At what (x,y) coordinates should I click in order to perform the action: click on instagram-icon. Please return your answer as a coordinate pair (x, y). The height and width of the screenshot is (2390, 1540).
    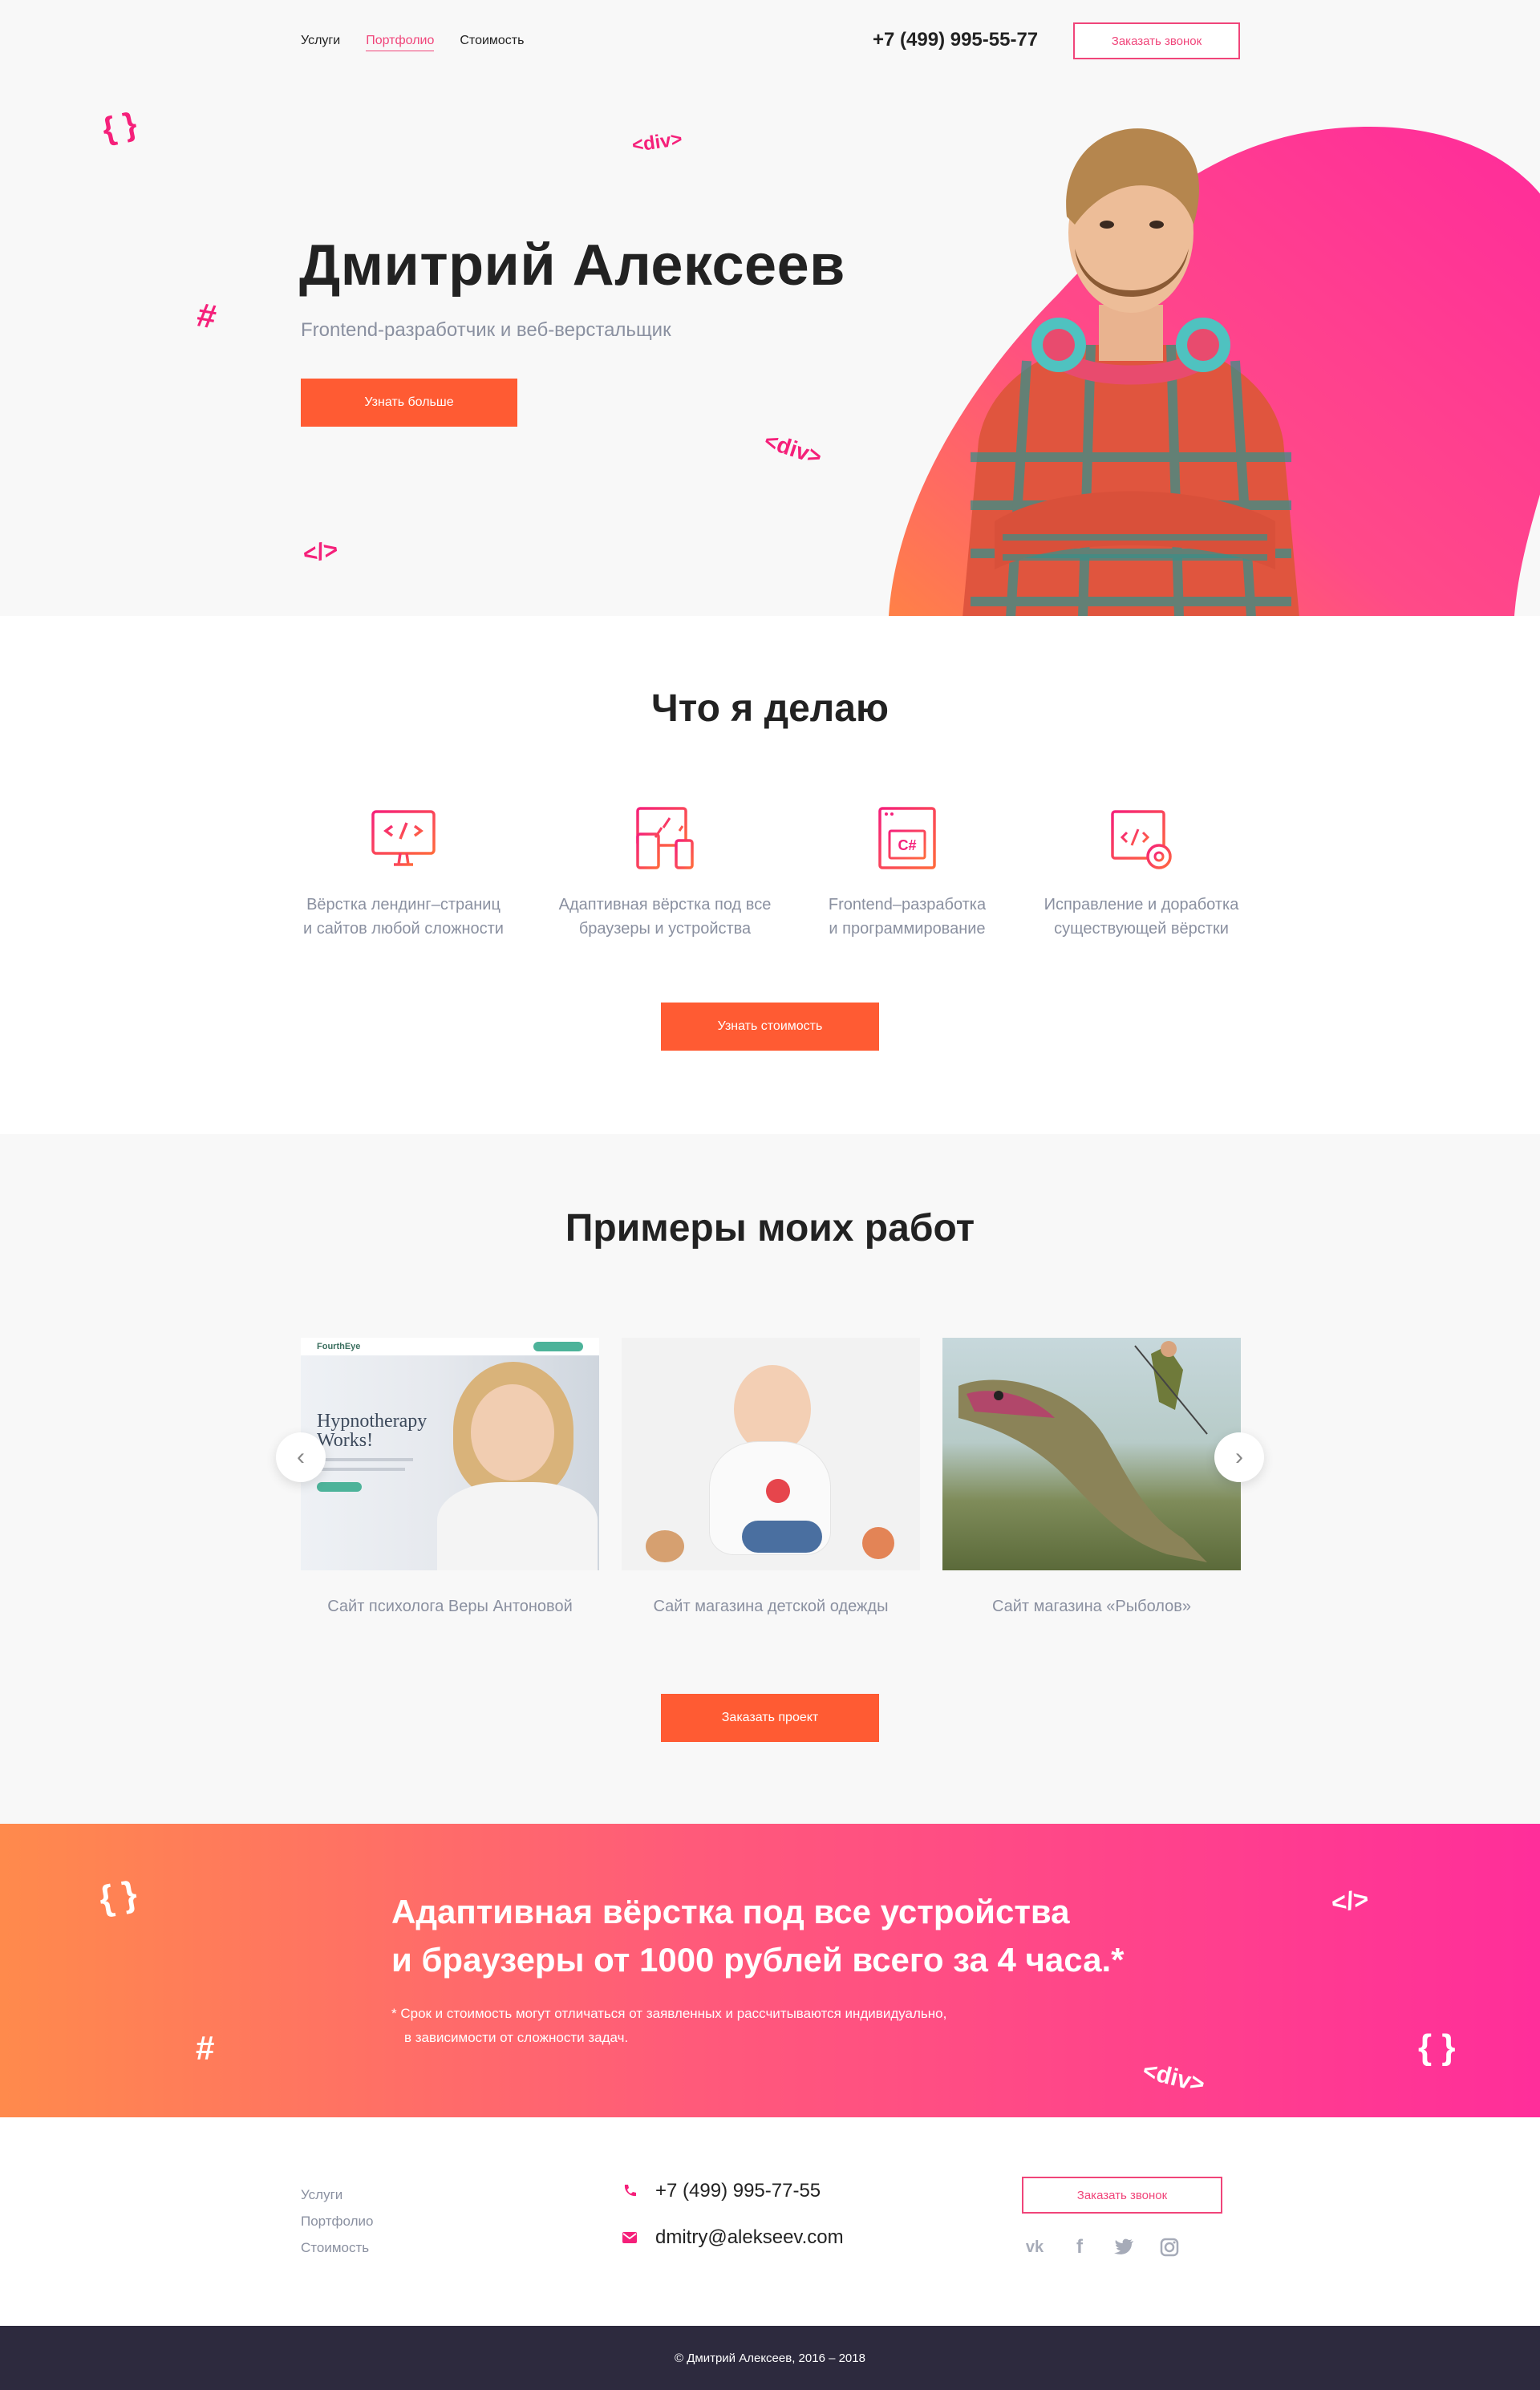
    Looking at the image, I should click on (1169, 2247).